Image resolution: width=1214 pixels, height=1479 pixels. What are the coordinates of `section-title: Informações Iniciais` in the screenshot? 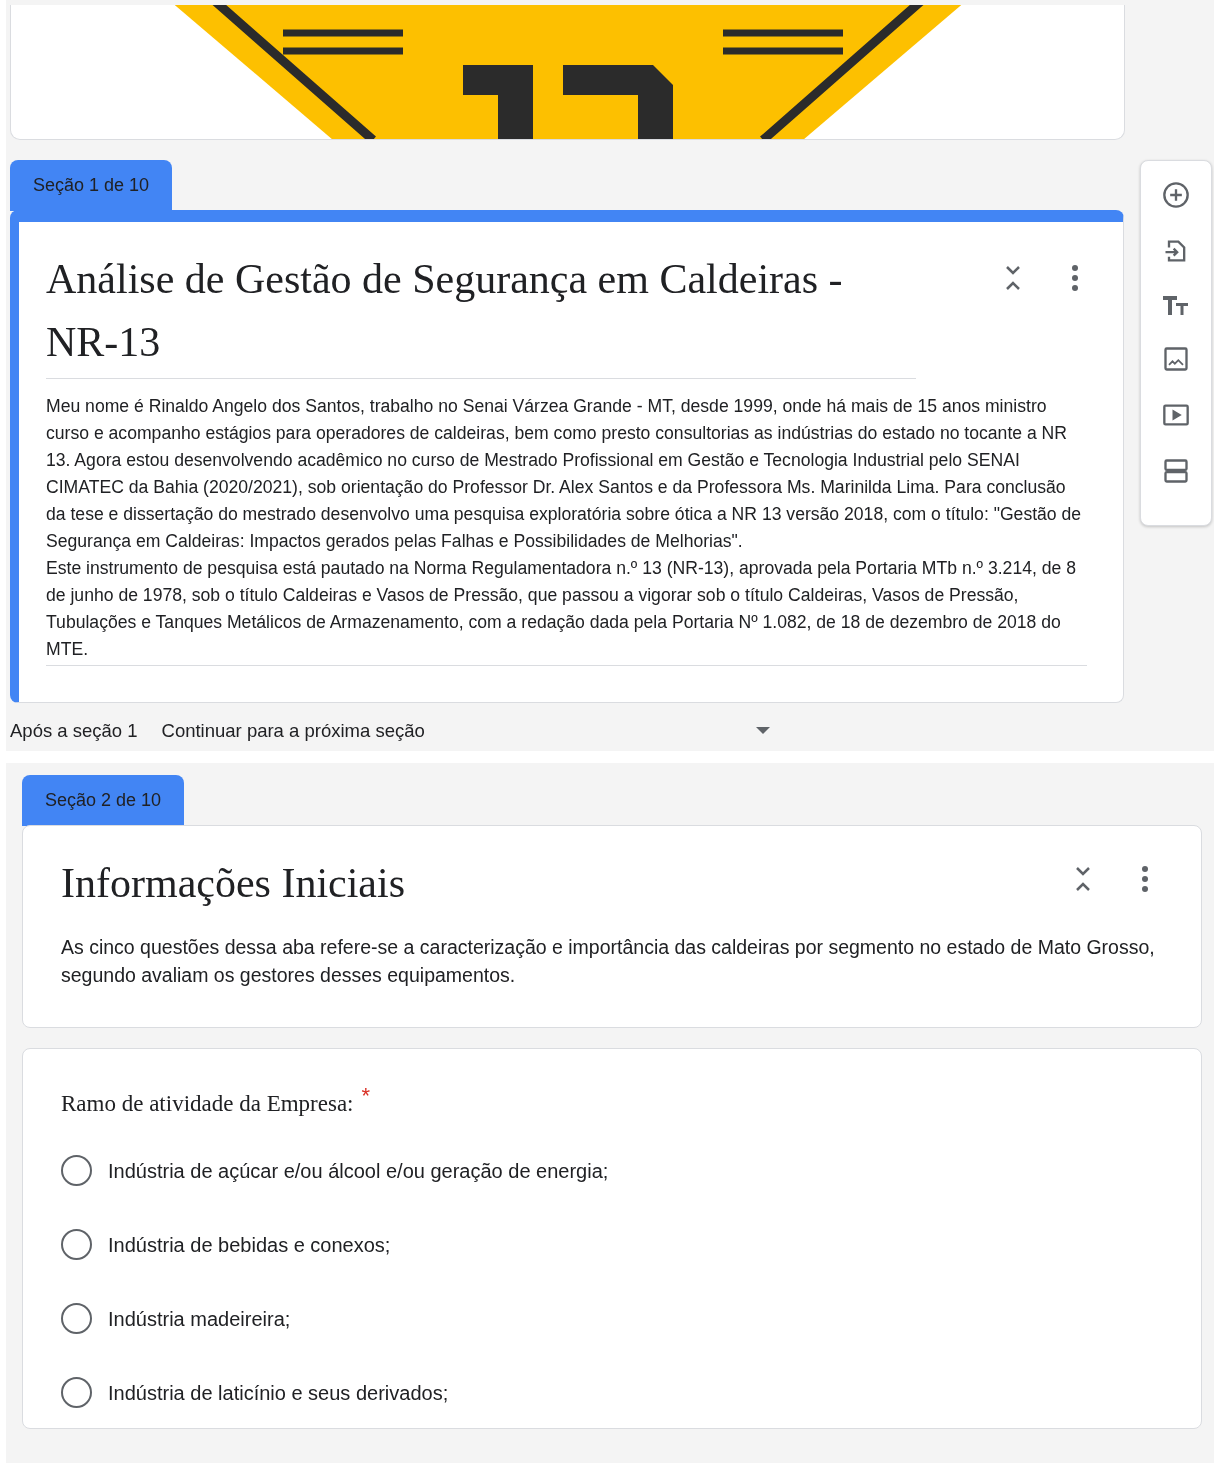 It's located at (234, 883).